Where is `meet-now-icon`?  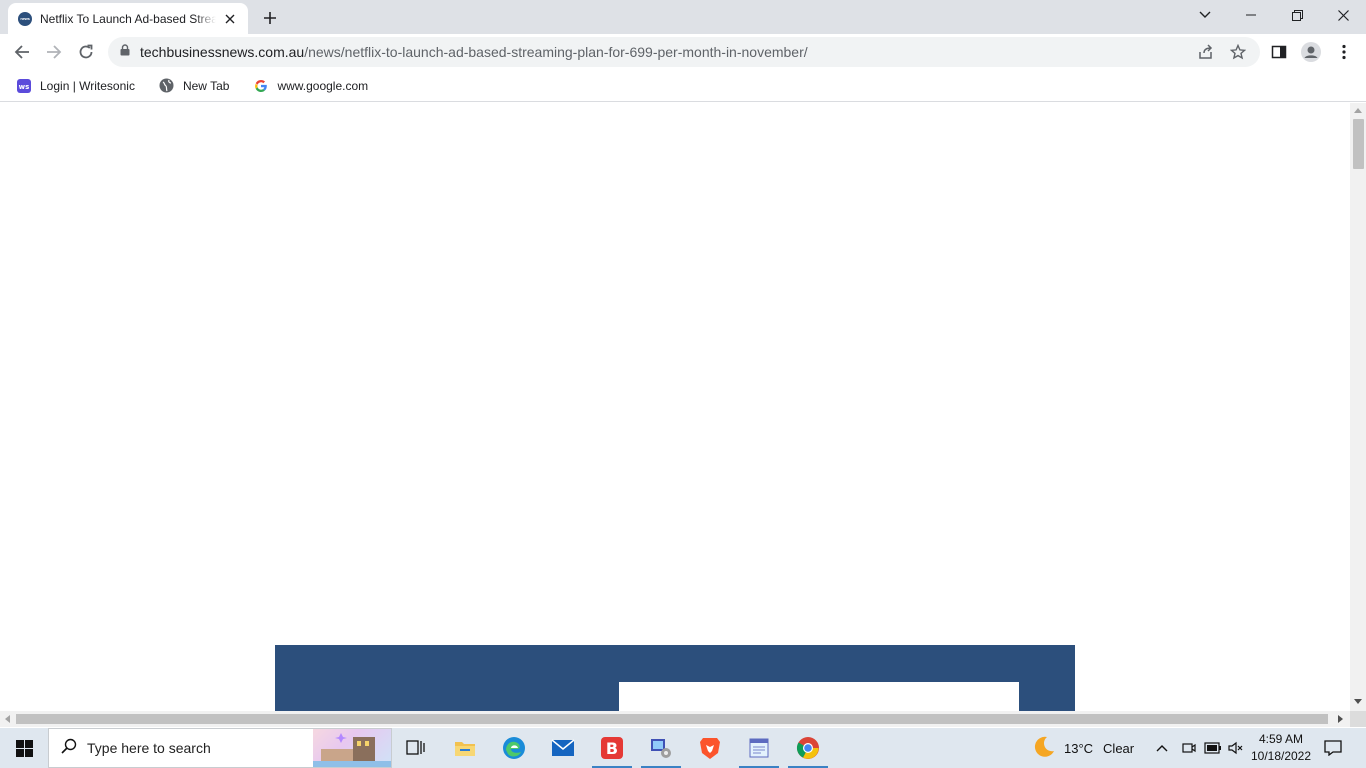 meet-now-icon is located at coordinates (1189, 748).